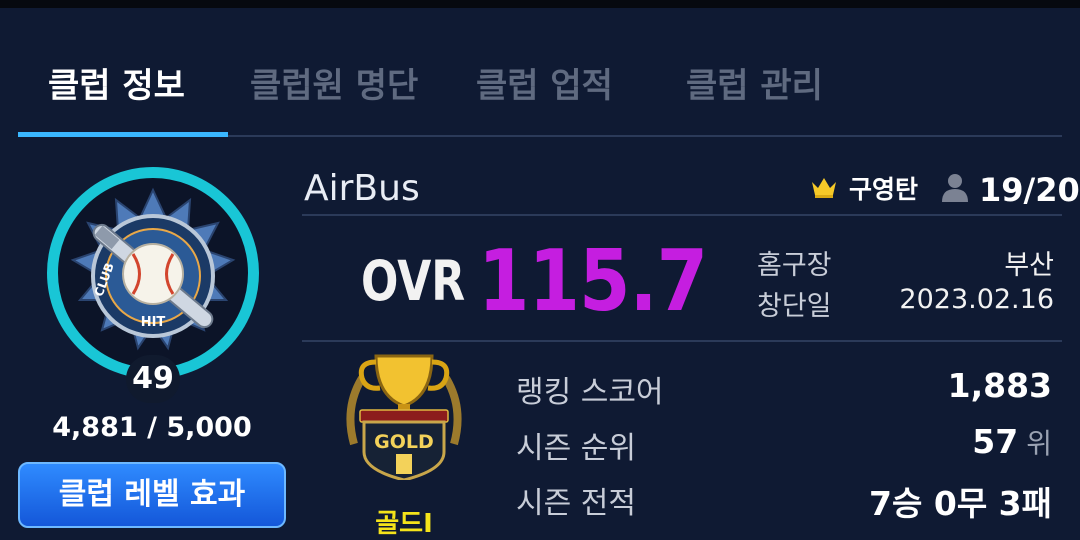  I want to click on top-status-strip, so click(540, 4).